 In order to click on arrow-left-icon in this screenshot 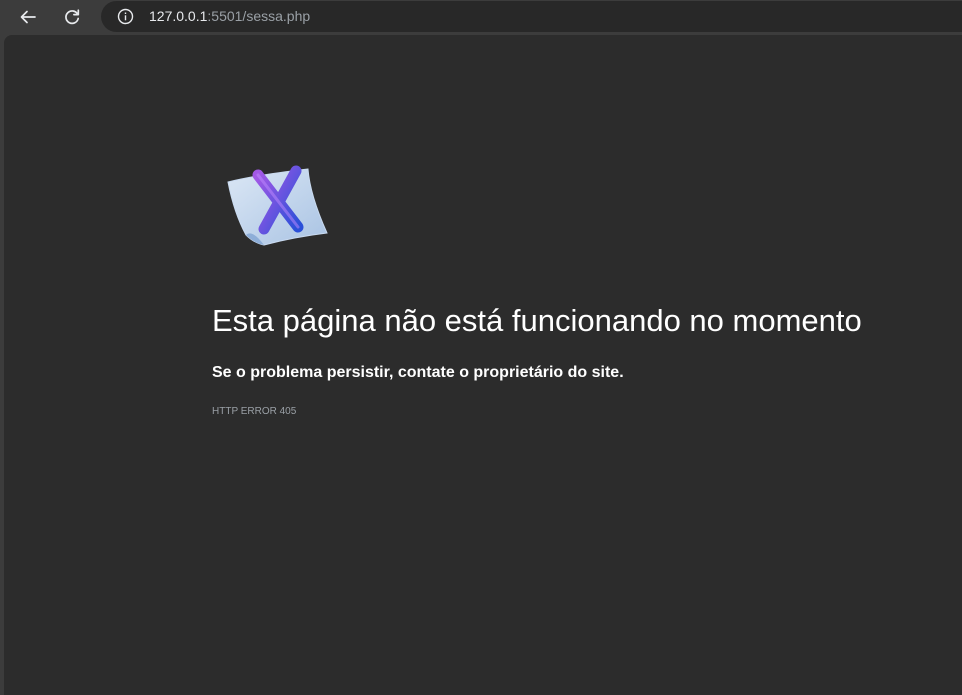, I will do `click(28, 17)`.